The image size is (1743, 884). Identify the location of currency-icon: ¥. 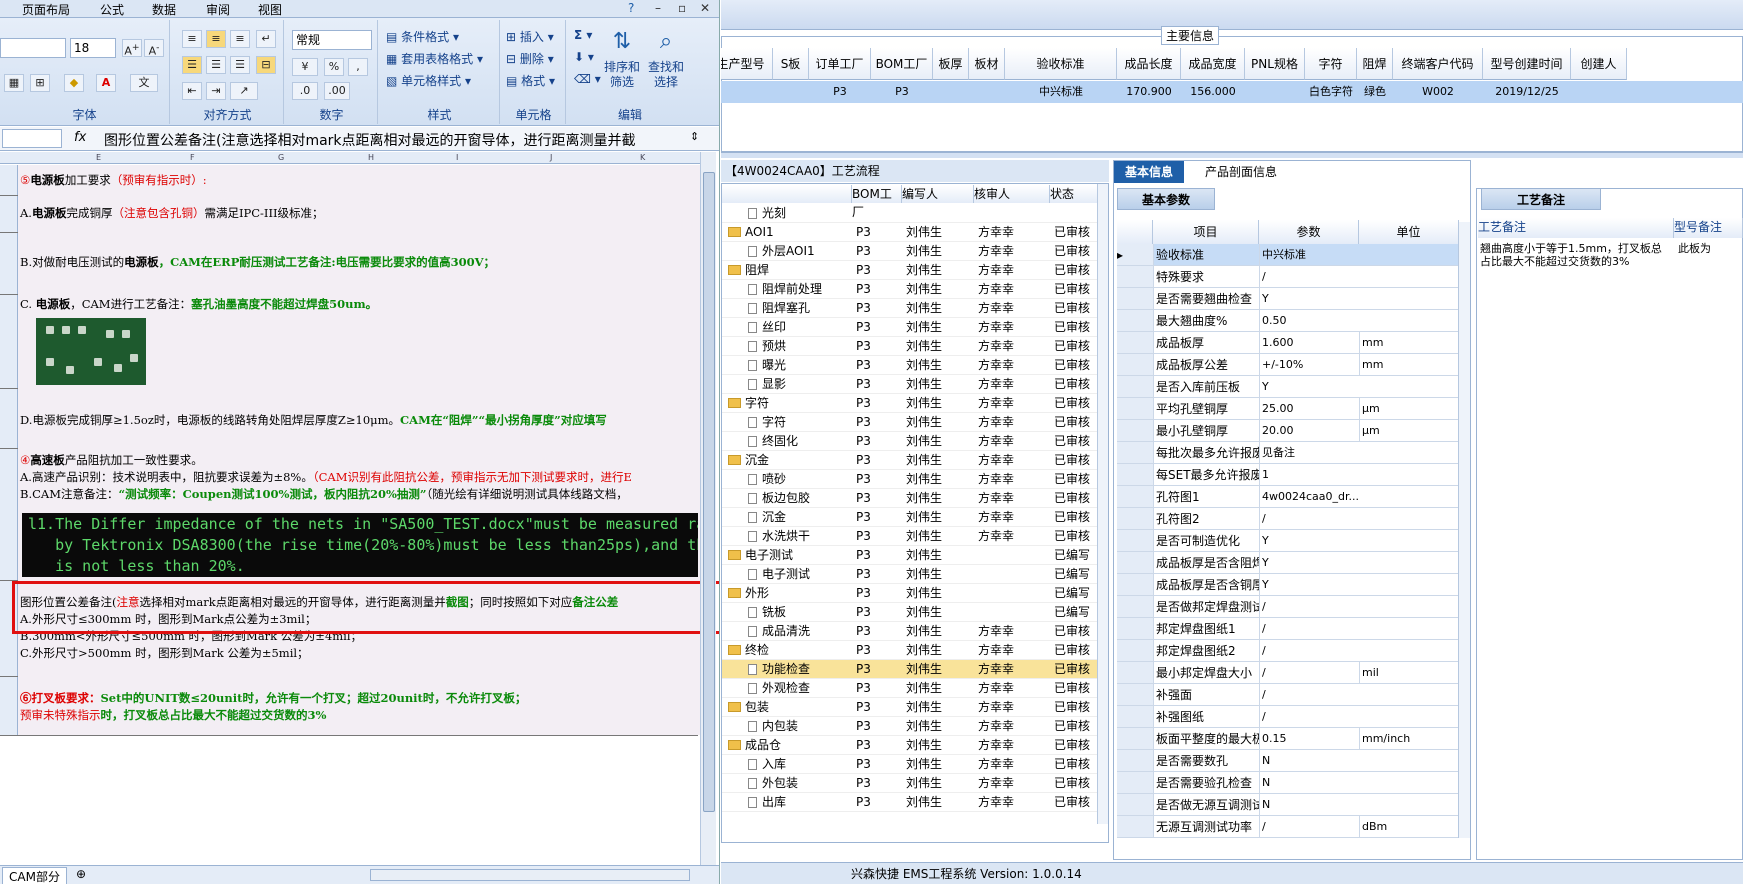
(305, 67).